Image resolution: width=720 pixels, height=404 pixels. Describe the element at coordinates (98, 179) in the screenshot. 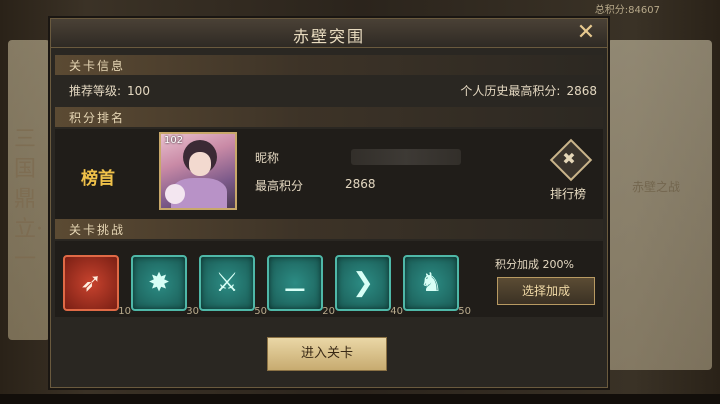

I see `rank-first-label: 榜首` at that location.